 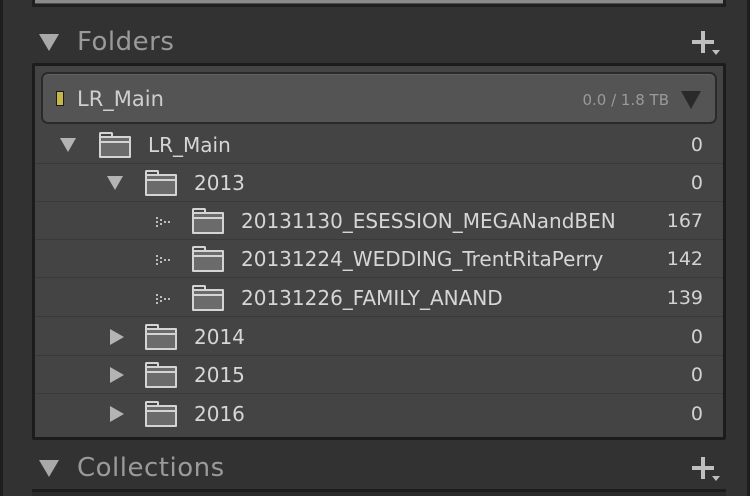 What do you see at coordinates (219, 337) in the screenshot?
I see `folder-label: 2014` at bounding box center [219, 337].